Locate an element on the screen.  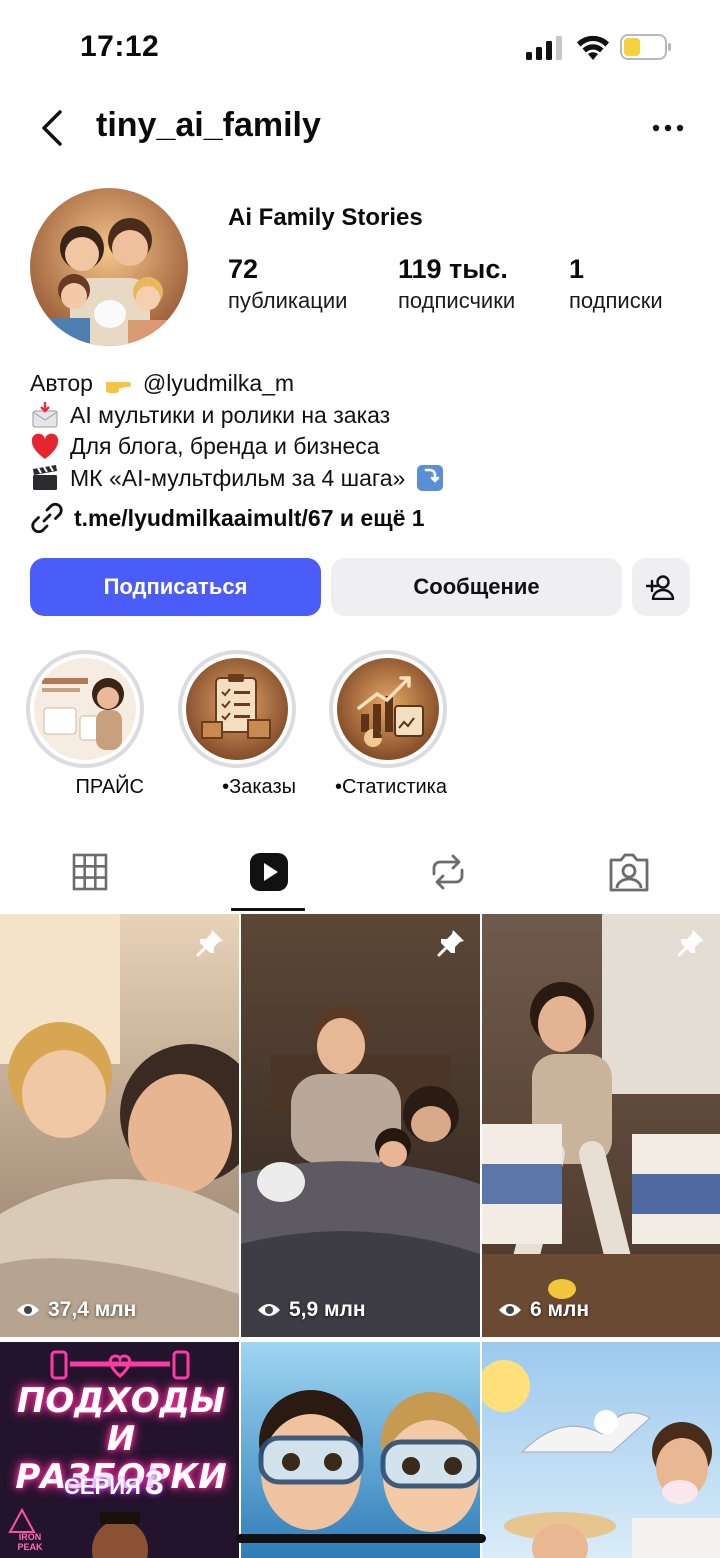
view-count-text: 37,4 млн is located at coordinates (92, 1309).